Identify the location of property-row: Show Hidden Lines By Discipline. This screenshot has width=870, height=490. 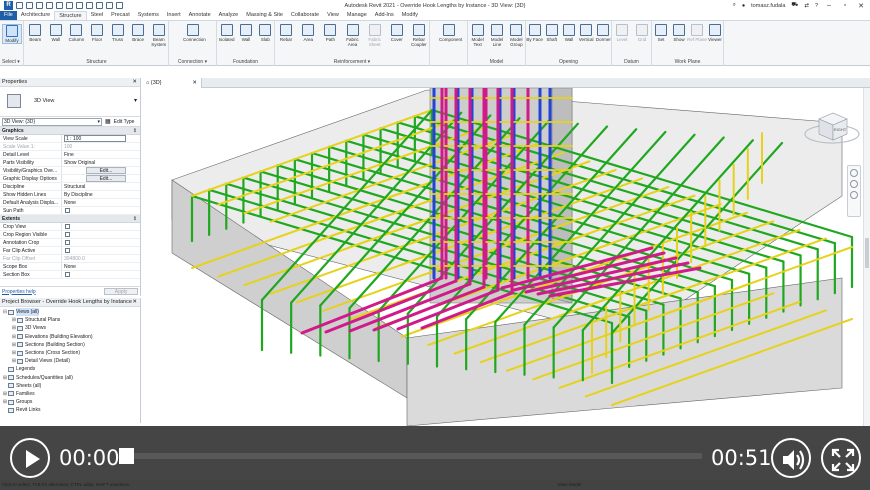
(70, 195).